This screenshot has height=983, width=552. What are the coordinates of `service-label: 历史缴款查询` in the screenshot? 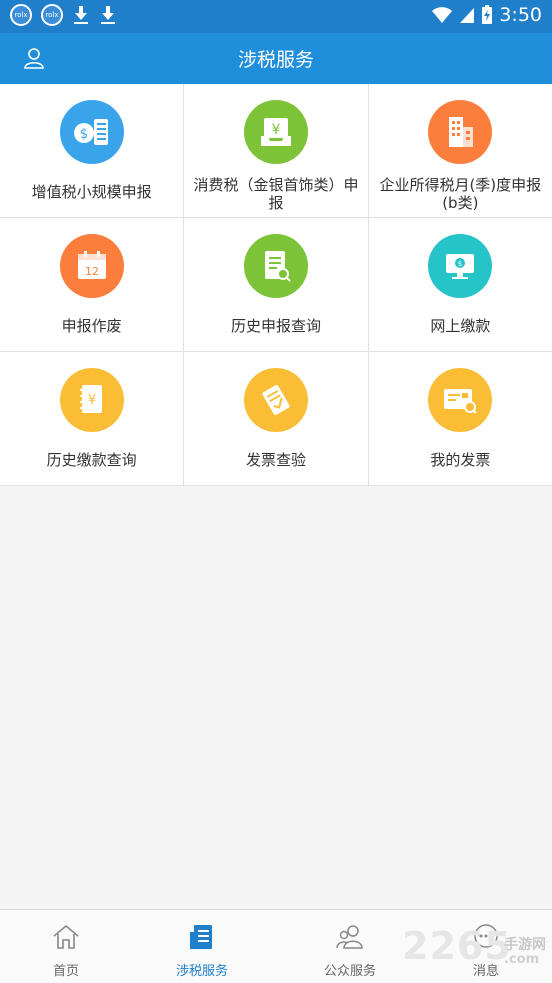 It's located at (91, 460).